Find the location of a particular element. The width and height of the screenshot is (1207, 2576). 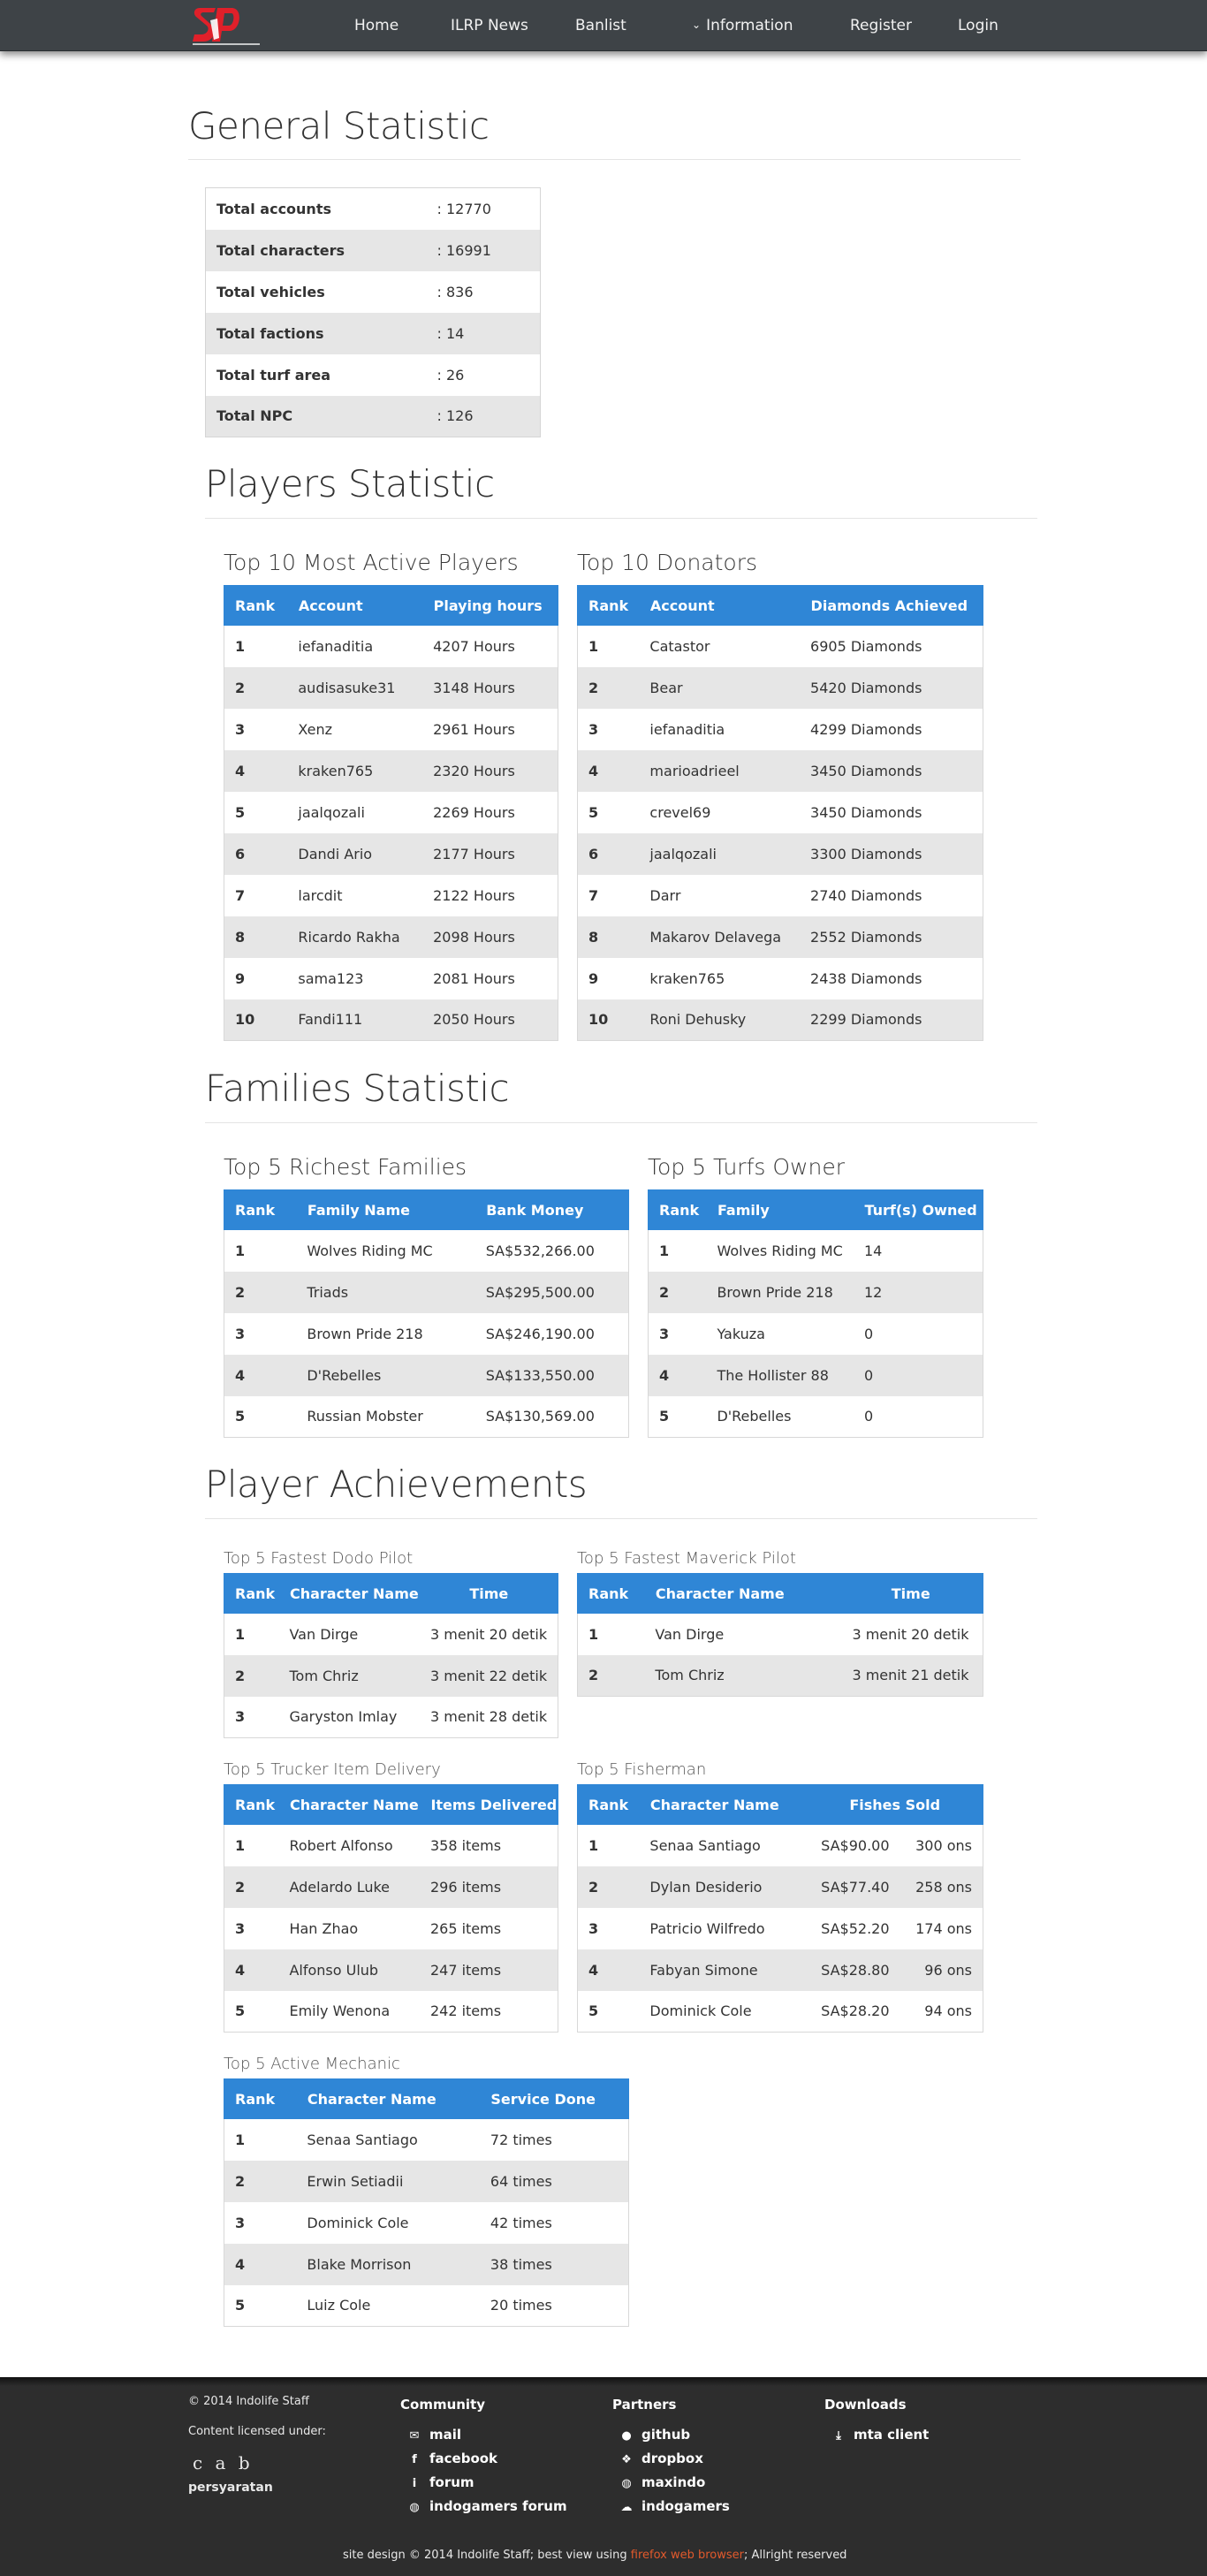

column-header: Character Name is located at coordinates (388, 2098).